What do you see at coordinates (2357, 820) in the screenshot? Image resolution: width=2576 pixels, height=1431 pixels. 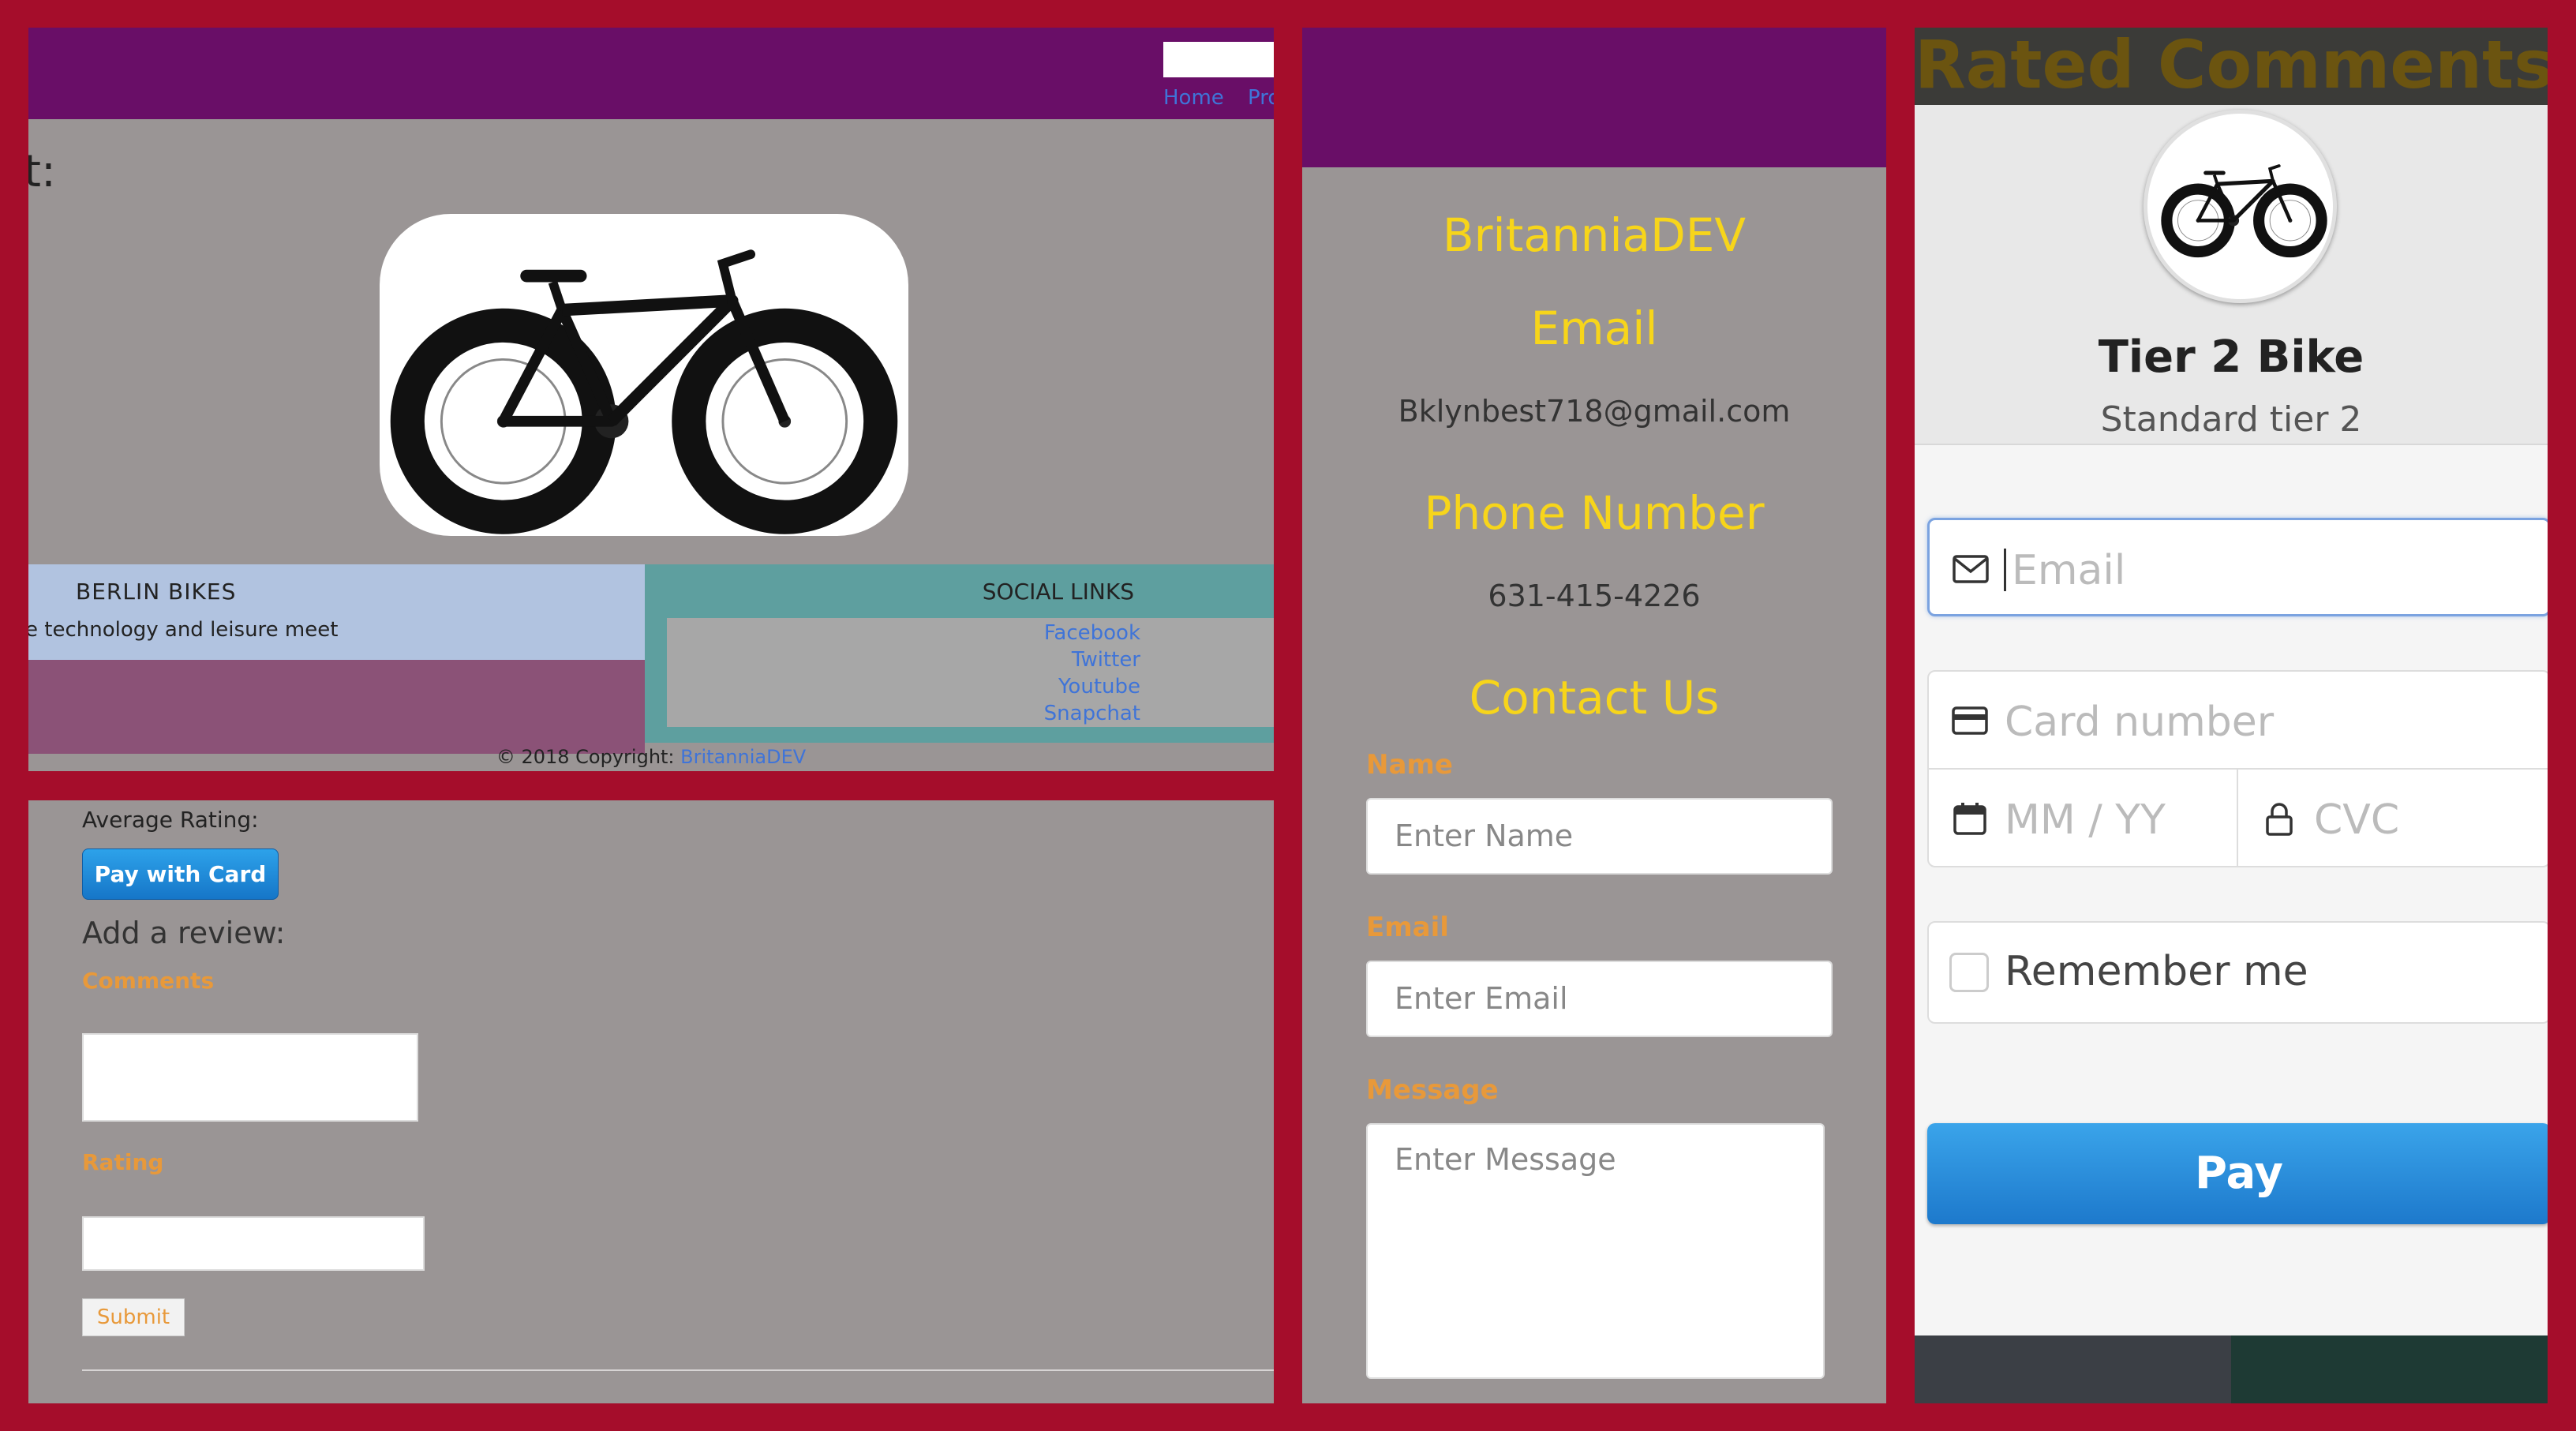 I see `cvc-placeholder: CVC` at bounding box center [2357, 820].